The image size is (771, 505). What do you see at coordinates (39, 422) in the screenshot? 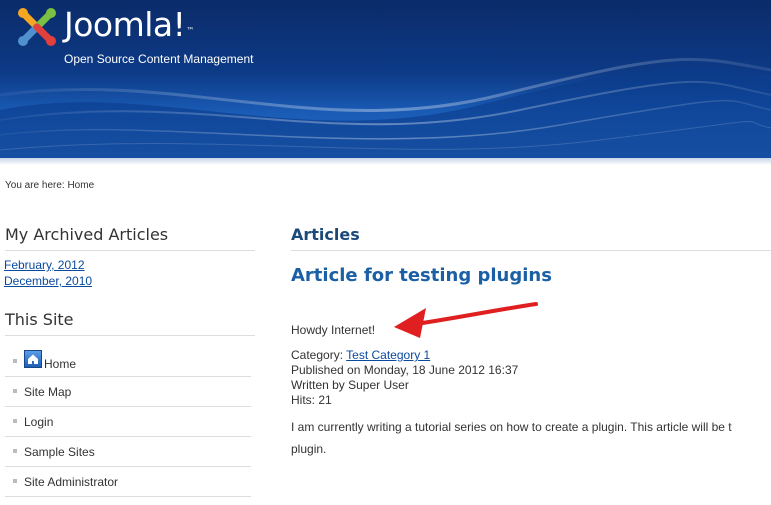
I see `menu-item-label: Login` at bounding box center [39, 422].